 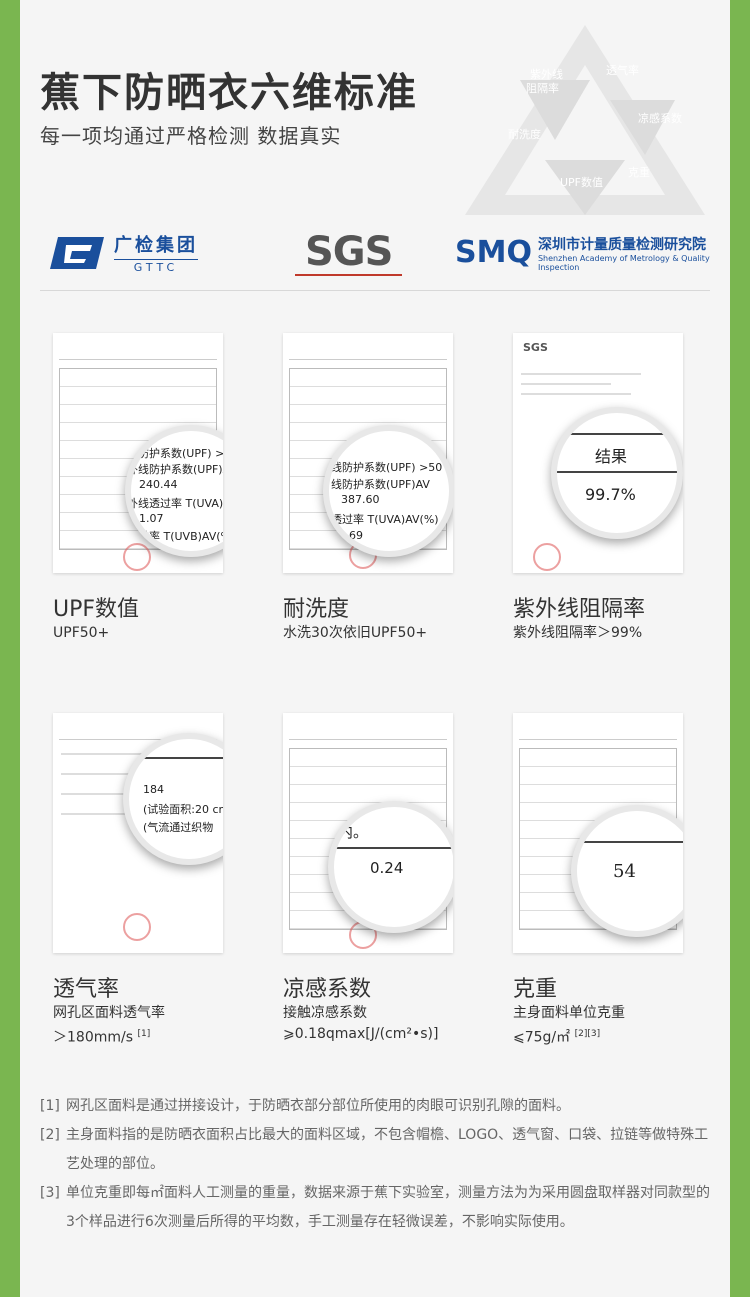 What do you see at coordinates (493, 252) in the screenshot?
I see `smq-wordmark: SMQ` at bounding box center [493, 252].